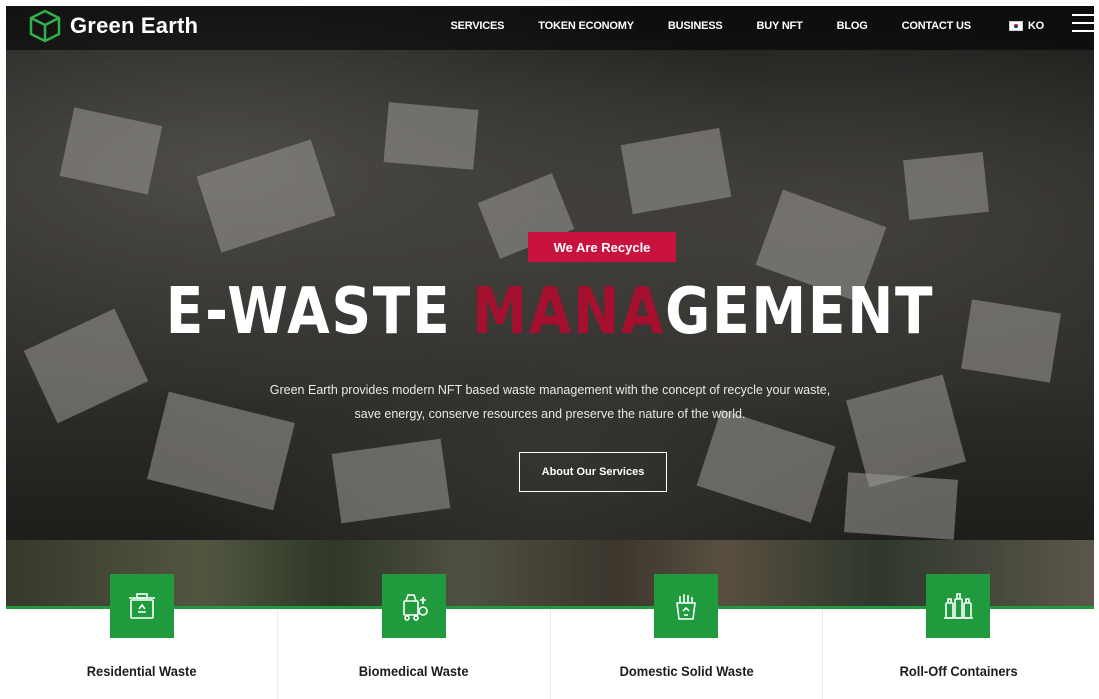 This screenshot has height=699, width=1099. Describe the element at coordinates (45, 26) in the screenshot. I see `cube-logo-icon` at that location.